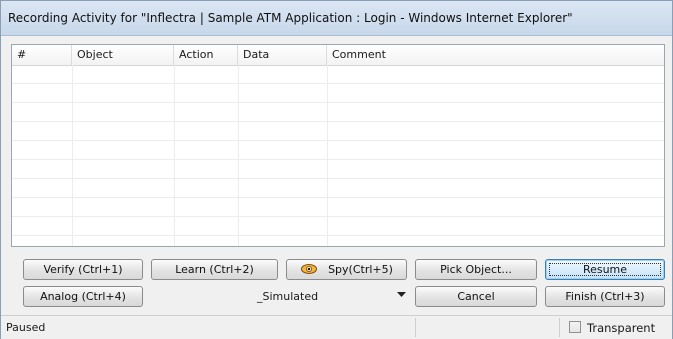 The height and width of the screenshot is (339, 673). I want to click on column-header-object: Object, so click(123, 55).